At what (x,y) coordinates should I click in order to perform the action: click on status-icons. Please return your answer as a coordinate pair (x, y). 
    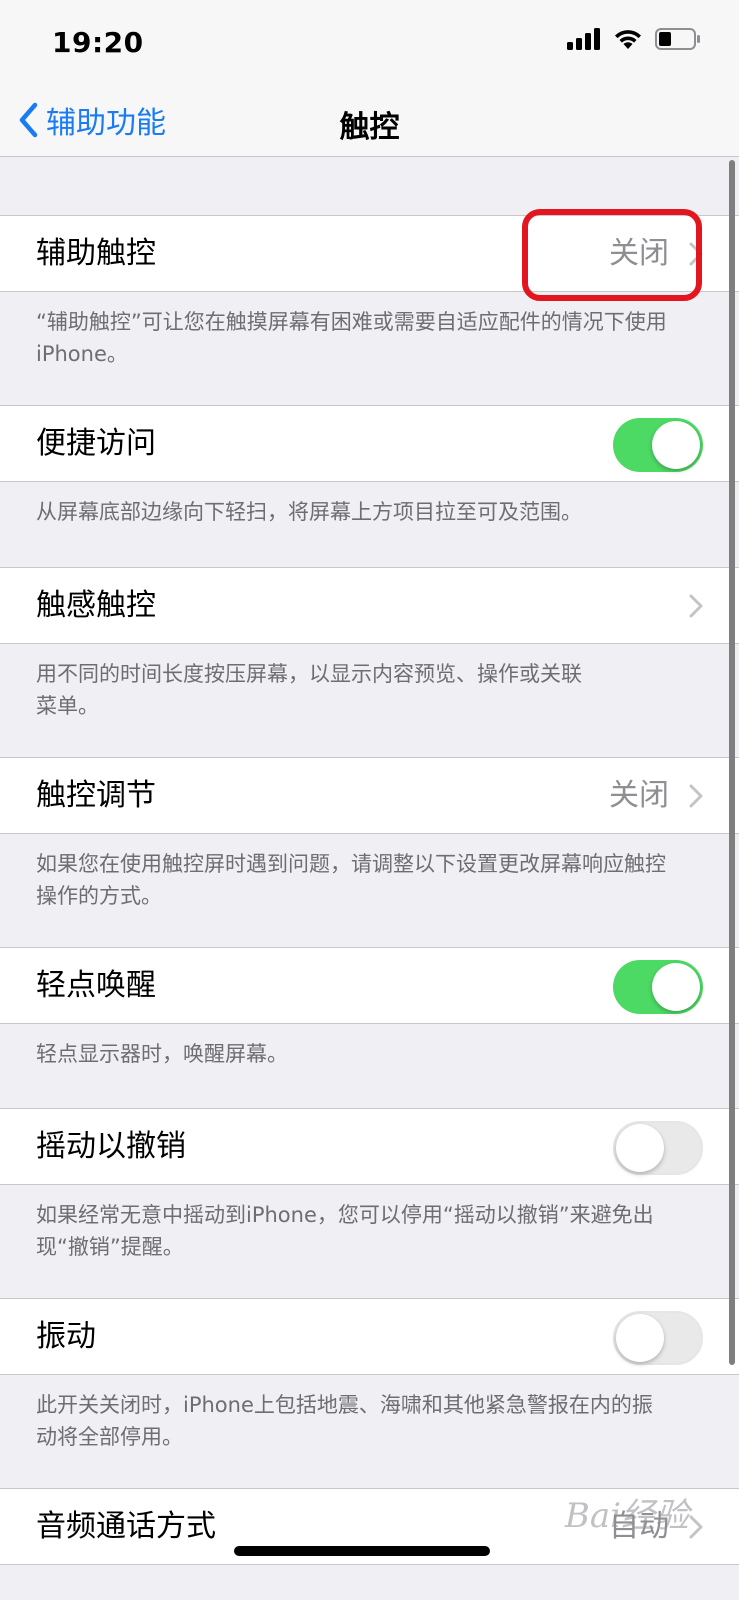
    Looking at the image, I should click on (634, 39).